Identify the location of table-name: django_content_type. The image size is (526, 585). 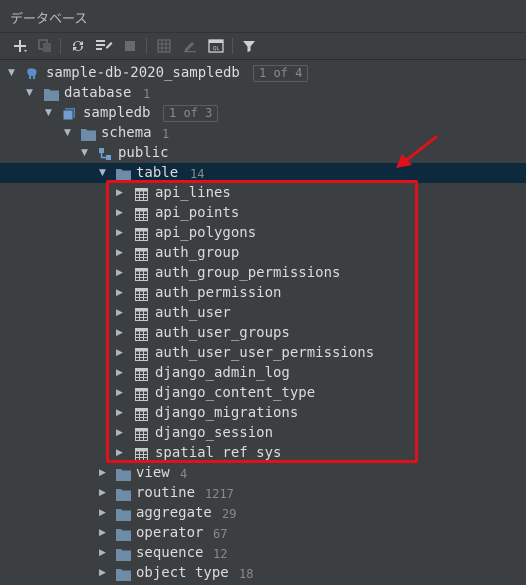
(235, 393).